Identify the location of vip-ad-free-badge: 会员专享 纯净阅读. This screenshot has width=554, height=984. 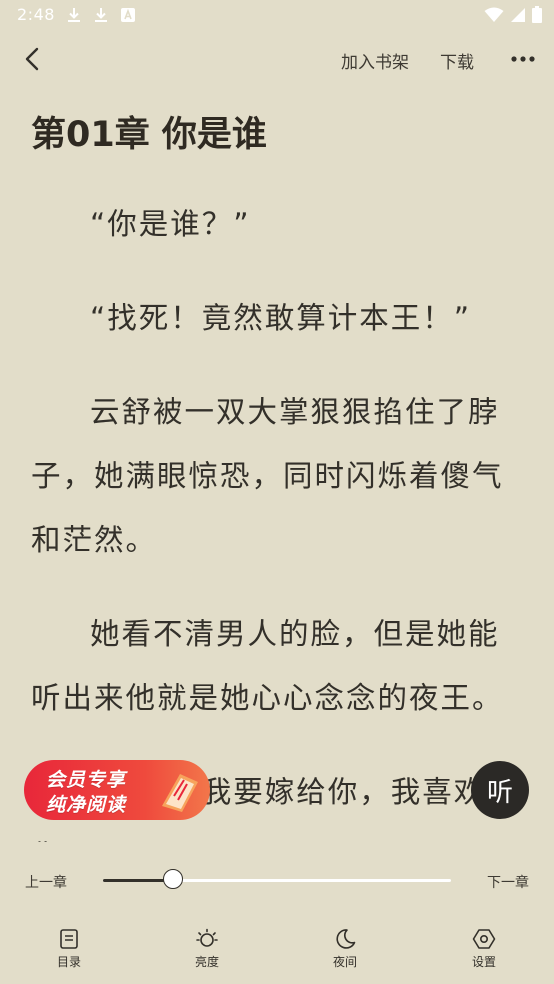
(117, 790).